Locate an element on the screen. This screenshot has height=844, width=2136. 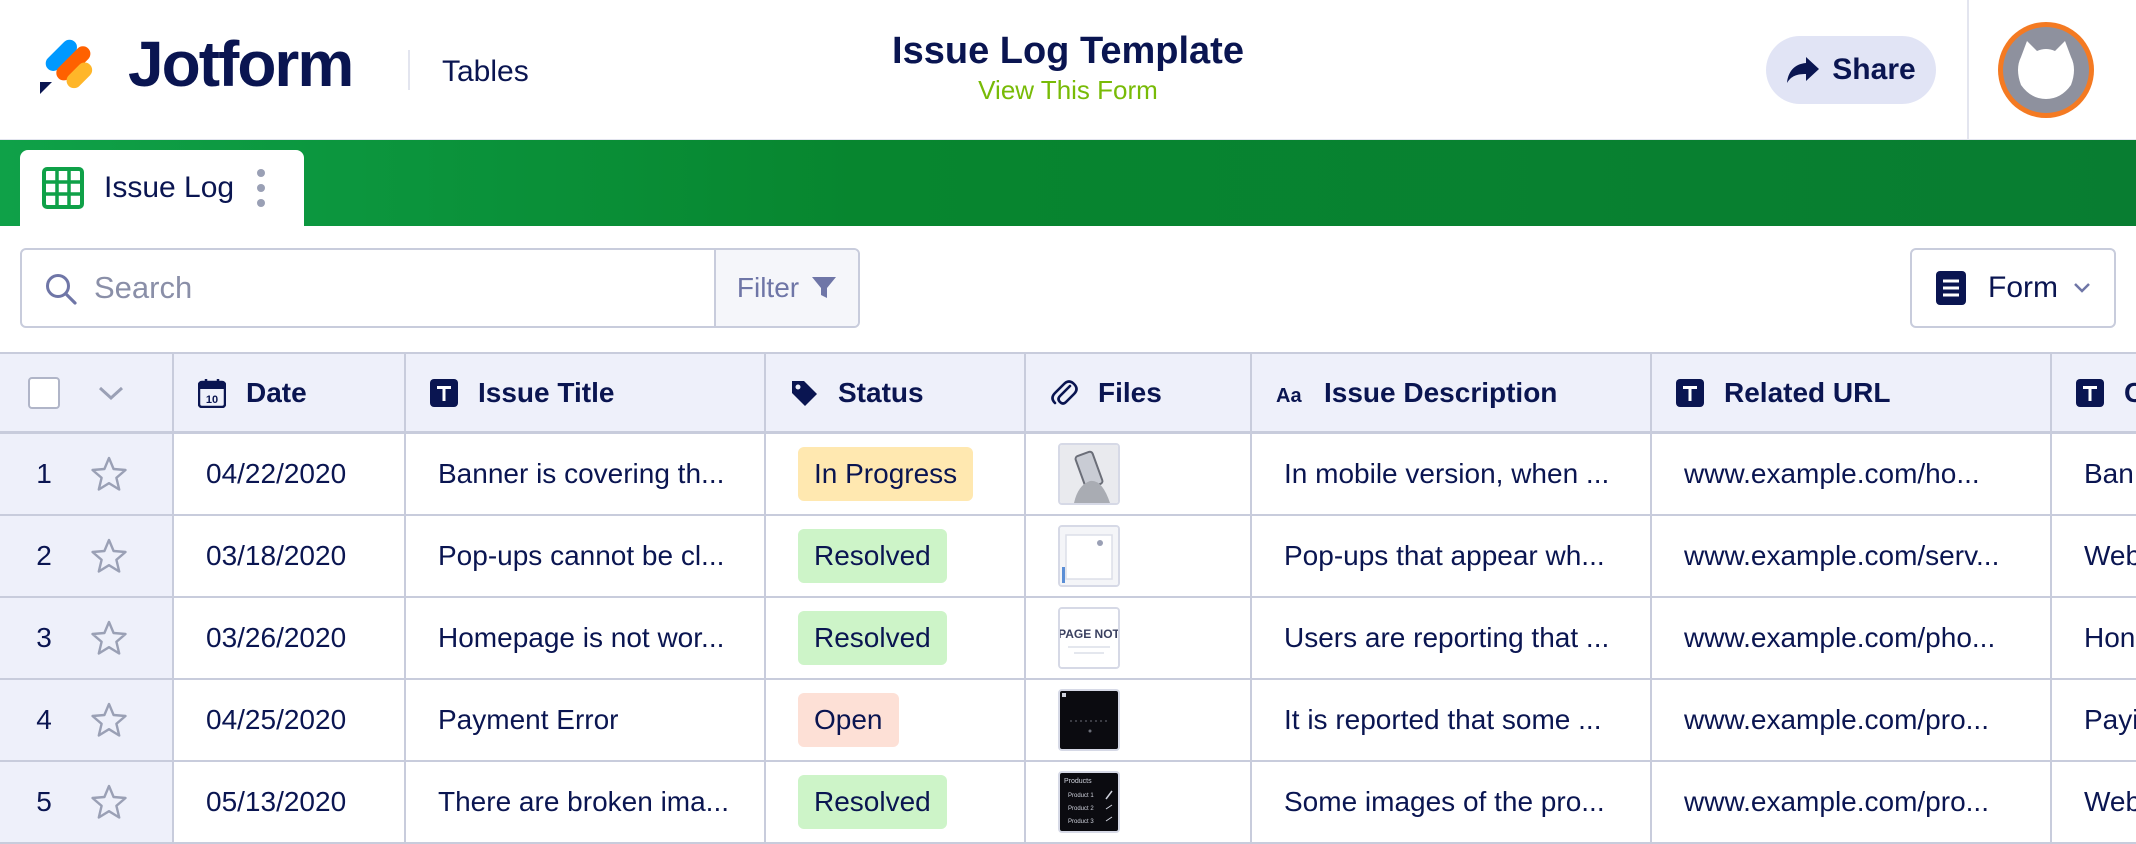
avatar-image is located at coordinates (2046, 70).